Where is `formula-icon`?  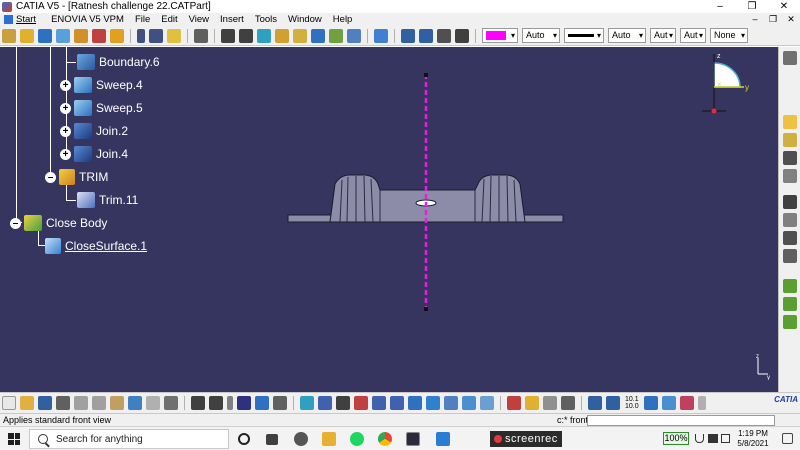
formula-icon is located at coordinates (198, 403).